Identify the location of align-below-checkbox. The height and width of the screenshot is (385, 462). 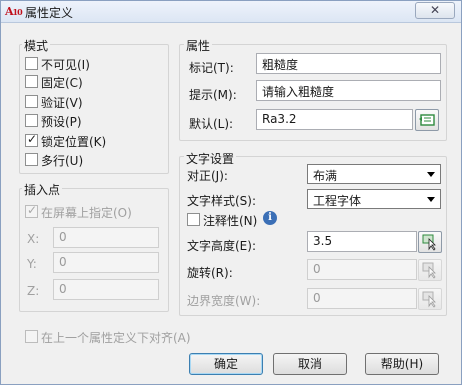
(31, 336).